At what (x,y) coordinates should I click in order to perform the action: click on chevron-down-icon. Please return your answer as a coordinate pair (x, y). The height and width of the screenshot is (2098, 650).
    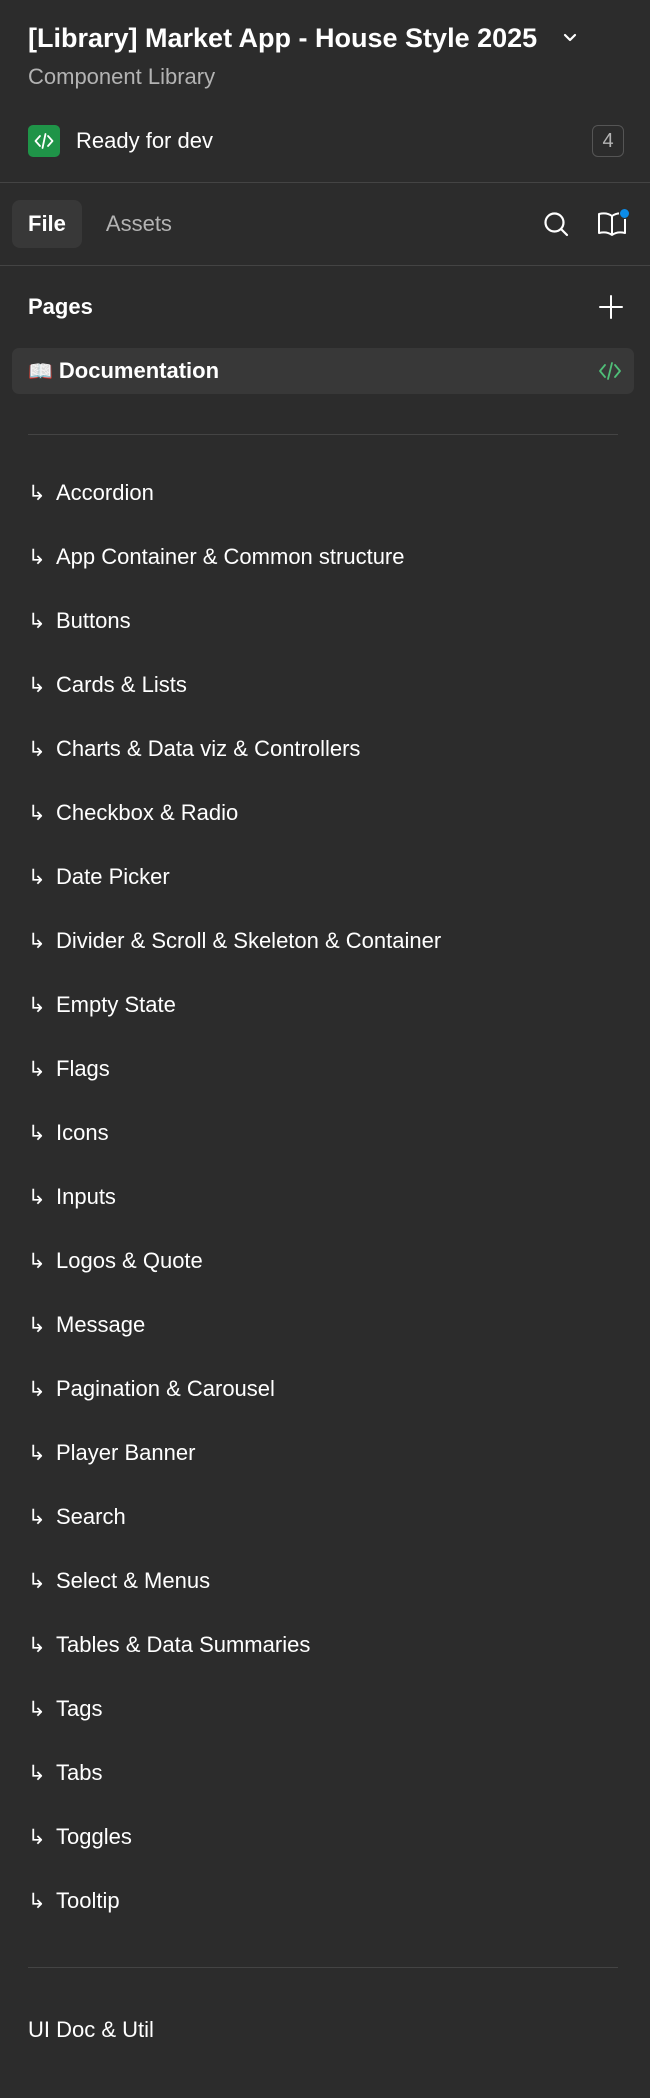
    Looking at the image, I should click on (570, 38).